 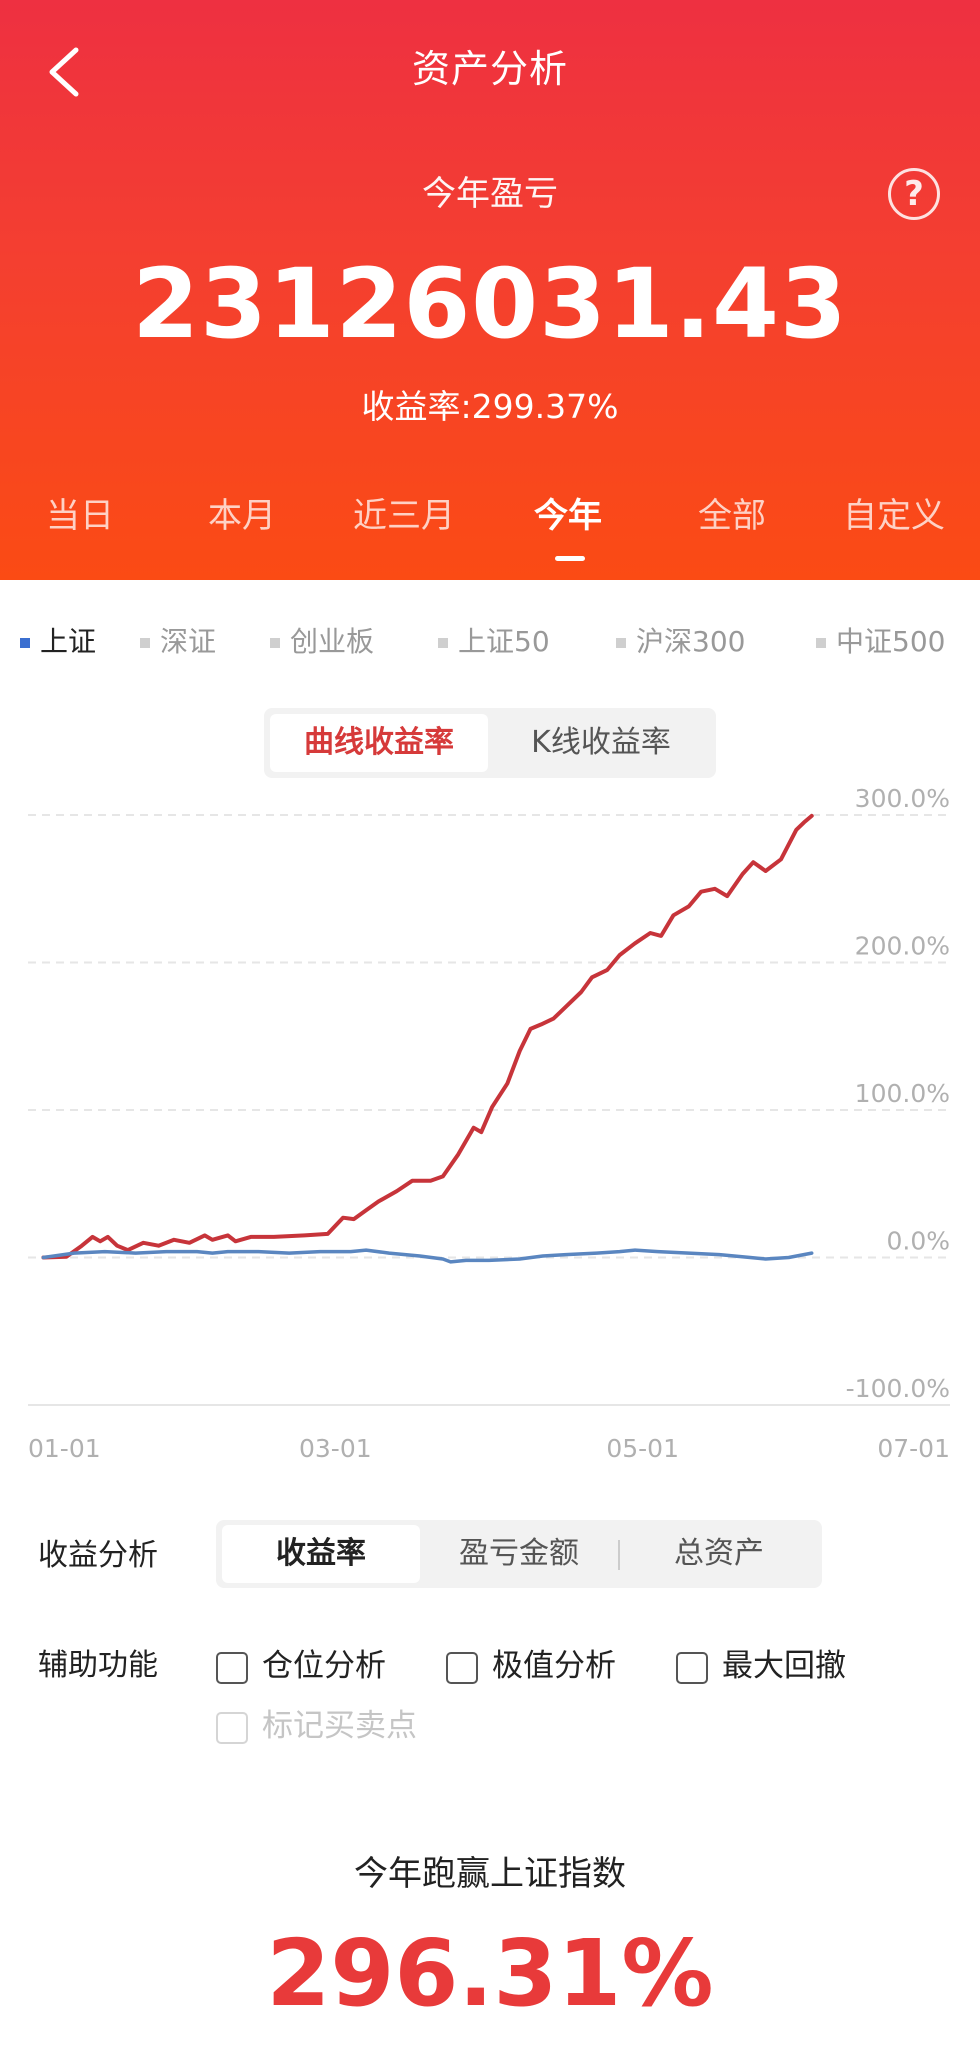 I want to click on y-tick-label: 300.0%, so click(x=902, y=798).